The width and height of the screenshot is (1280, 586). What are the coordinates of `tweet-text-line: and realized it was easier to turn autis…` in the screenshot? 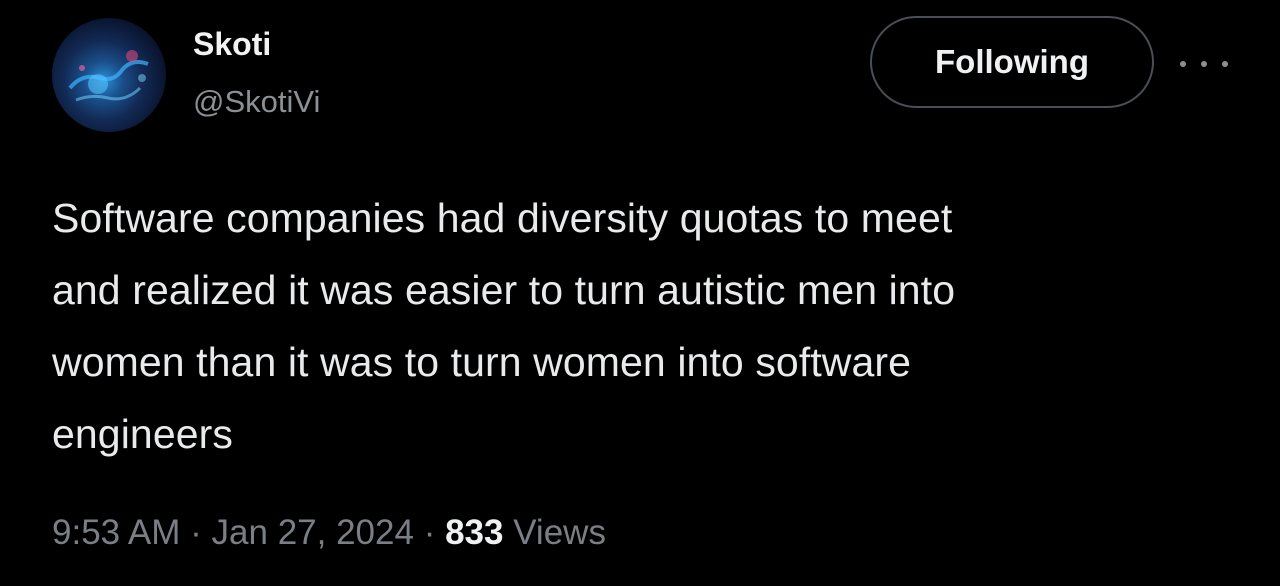 It's located at (504, 290).